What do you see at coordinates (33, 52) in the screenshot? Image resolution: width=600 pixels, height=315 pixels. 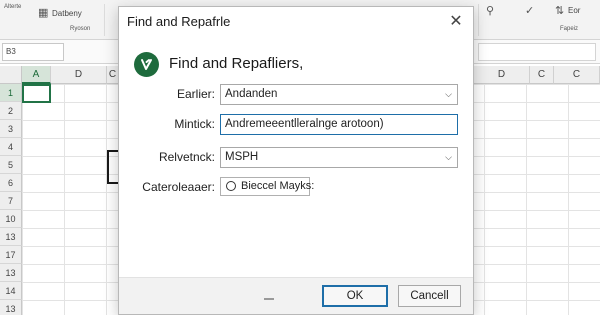 I see `name-box: B3` at bounding box center [33, 52].